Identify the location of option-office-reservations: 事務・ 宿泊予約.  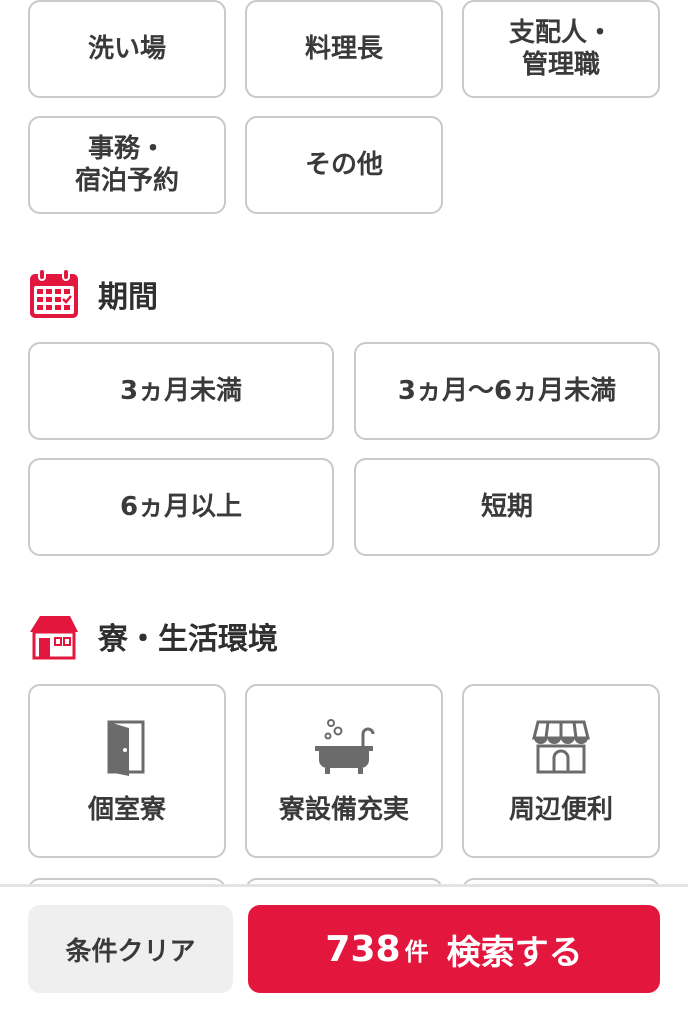
(127, 165).